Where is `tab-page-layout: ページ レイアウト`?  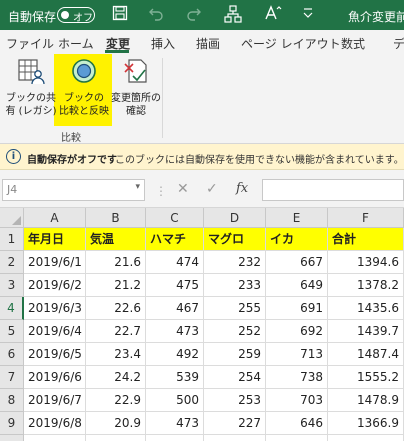 tab-page-layout: ページ レイアウト is located at coordinates (291, 43).